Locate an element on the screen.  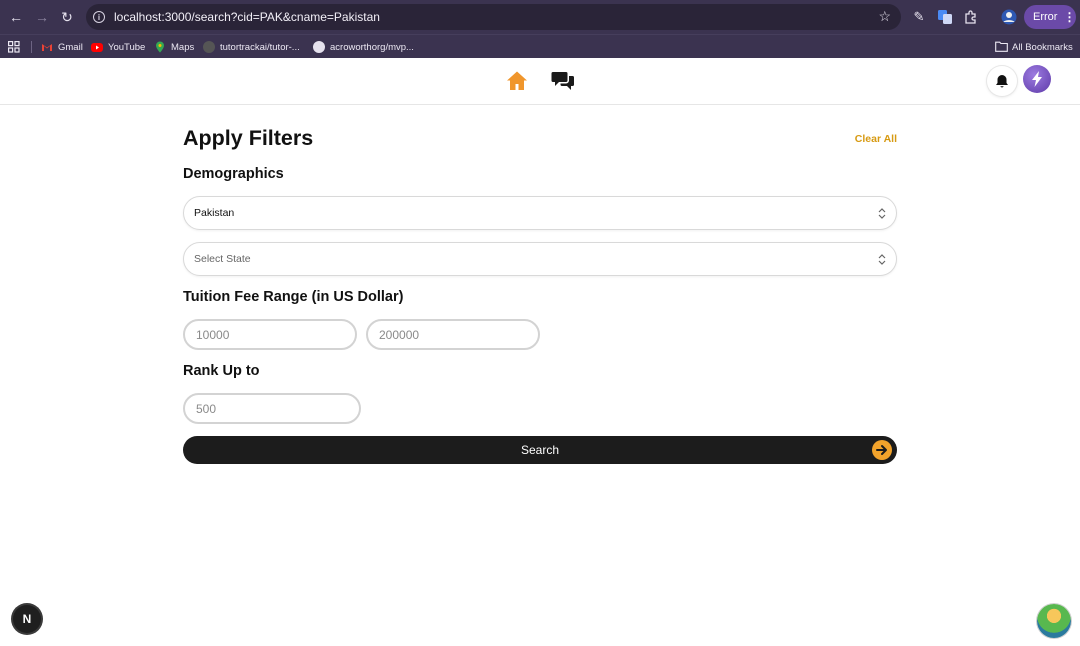
arrow-right-icon is located at coordinates (882, 450).